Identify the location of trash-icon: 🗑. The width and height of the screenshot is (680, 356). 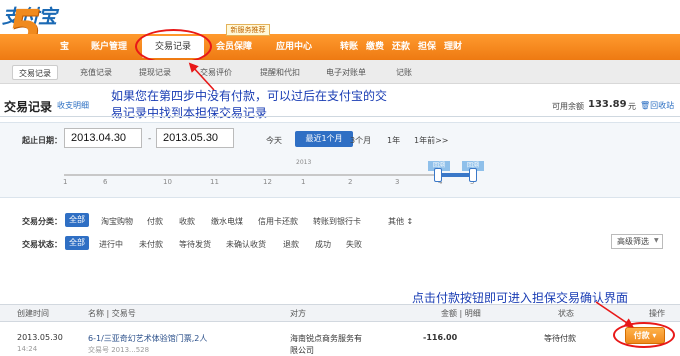
(645, 105).